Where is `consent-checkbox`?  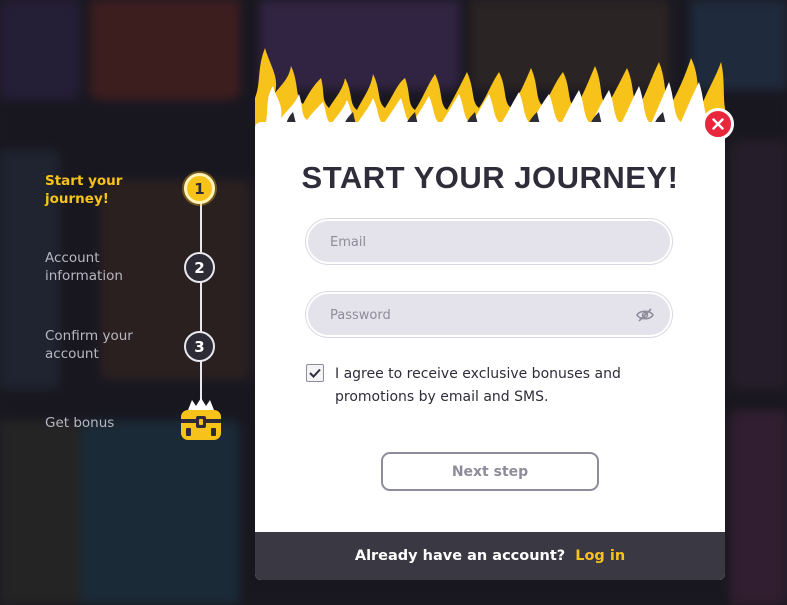 consent-checkbox is located at coordinates (315, 373).